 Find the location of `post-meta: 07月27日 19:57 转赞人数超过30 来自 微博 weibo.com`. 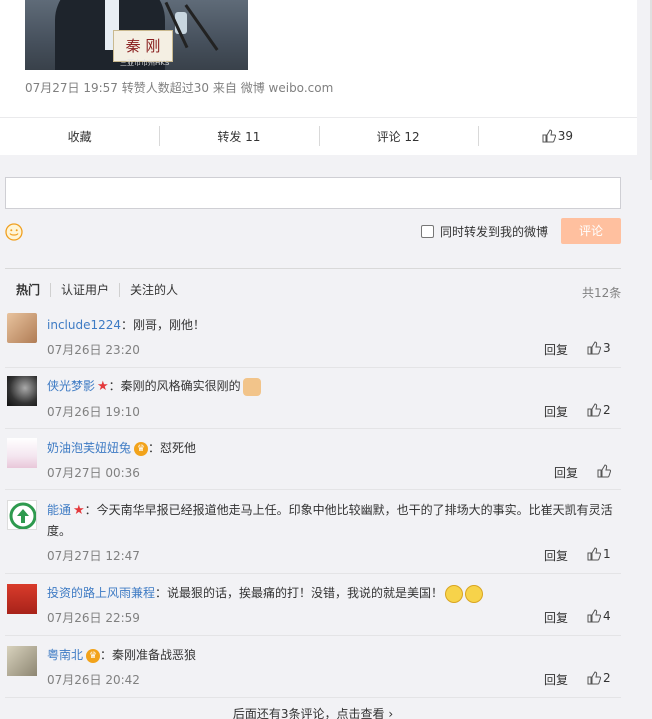

post-meta: 07月27日 19:57 转赞人数超过30 来自 微博 weibo.com is located at coordinates (179, 87).